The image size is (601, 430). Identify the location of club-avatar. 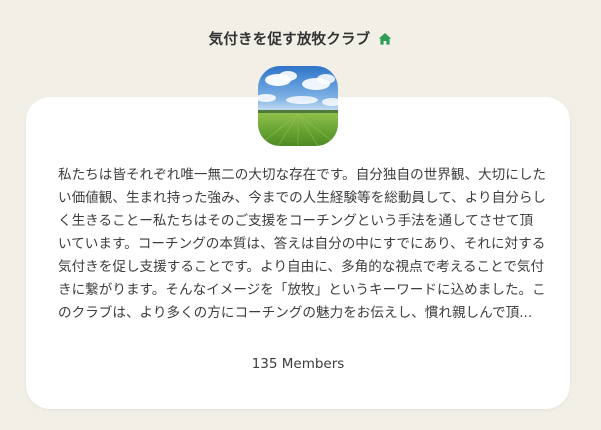
(298, 106).